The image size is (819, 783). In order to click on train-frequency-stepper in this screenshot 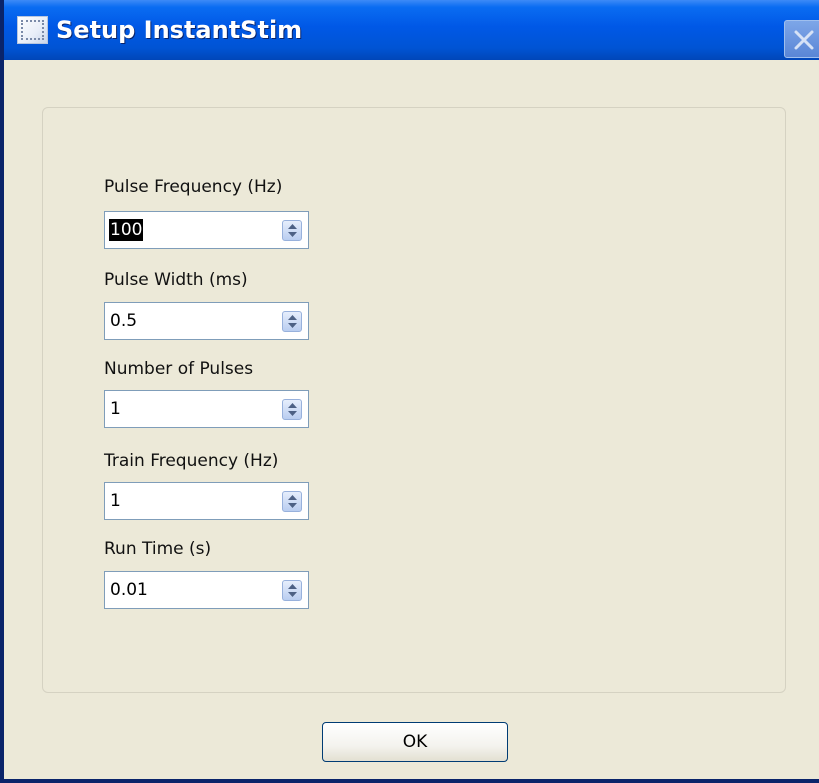, I will do `click(292, 501)`.